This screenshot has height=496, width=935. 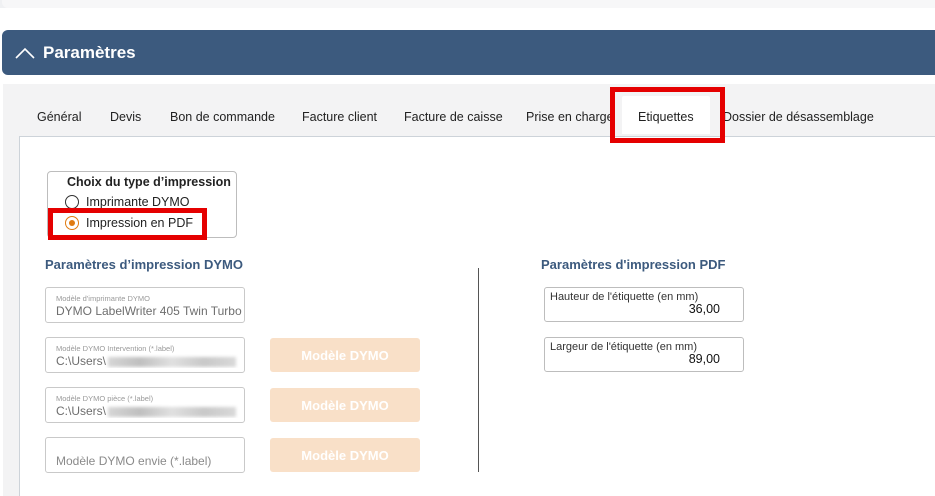 I want to click on pdf-section-title: Paramètres d'impression PDF, so click(x=633, y=264).